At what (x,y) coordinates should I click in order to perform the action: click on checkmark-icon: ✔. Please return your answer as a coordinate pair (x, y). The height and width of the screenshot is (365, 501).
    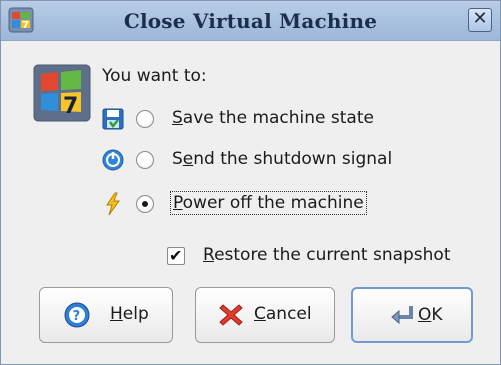
    Looking at the image, I should click on (176, 255).